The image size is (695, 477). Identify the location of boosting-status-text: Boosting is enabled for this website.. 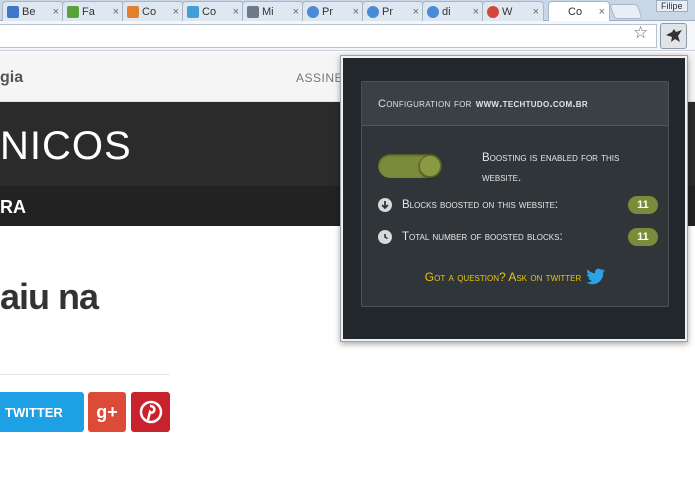
(551, 168).